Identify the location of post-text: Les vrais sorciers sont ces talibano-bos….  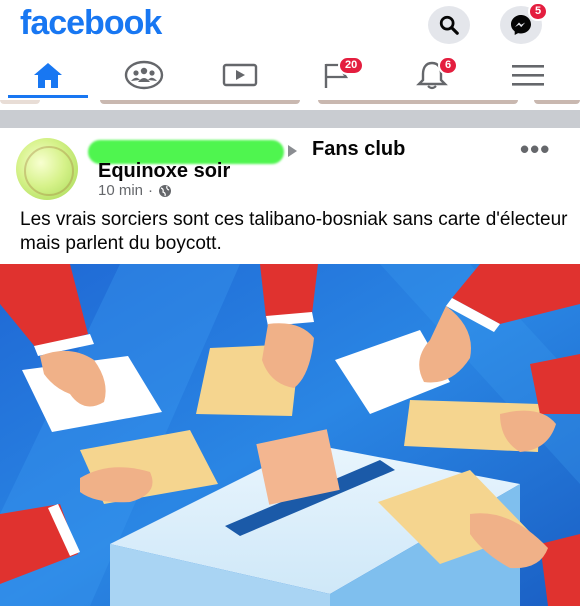
(294, 231).